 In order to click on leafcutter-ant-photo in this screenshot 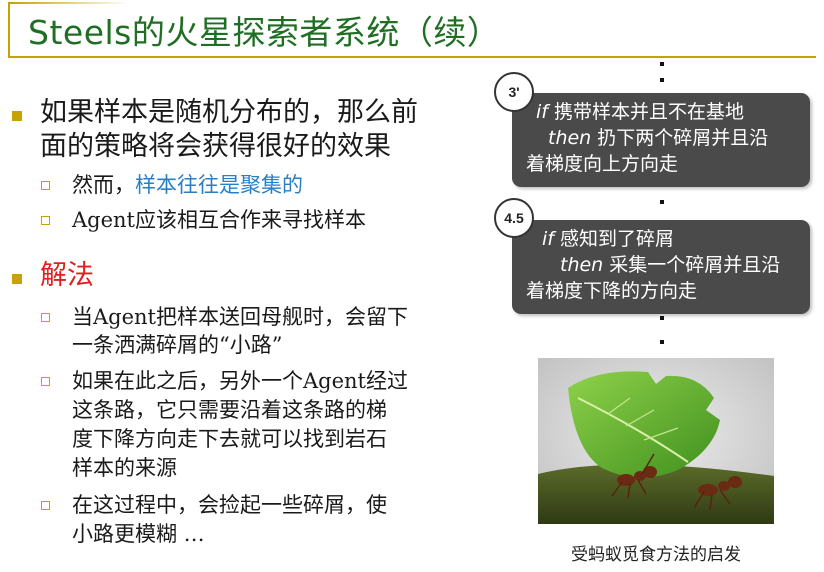, I will do `click(656, 441)`.